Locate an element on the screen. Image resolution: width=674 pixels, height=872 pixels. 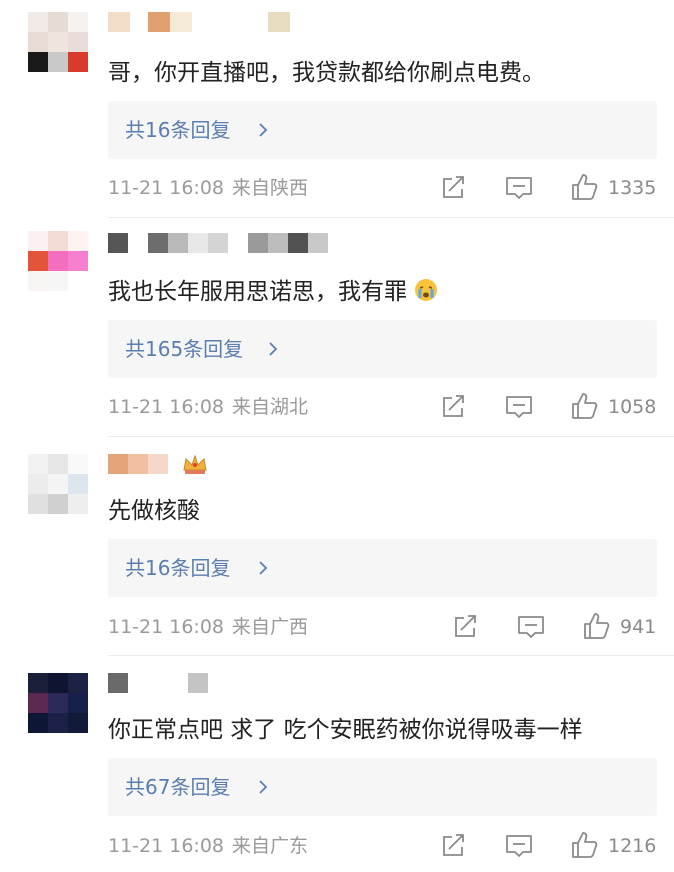
comment-meta: 11-21 16:08 来自湖北 is located at coordinates (208, 407).